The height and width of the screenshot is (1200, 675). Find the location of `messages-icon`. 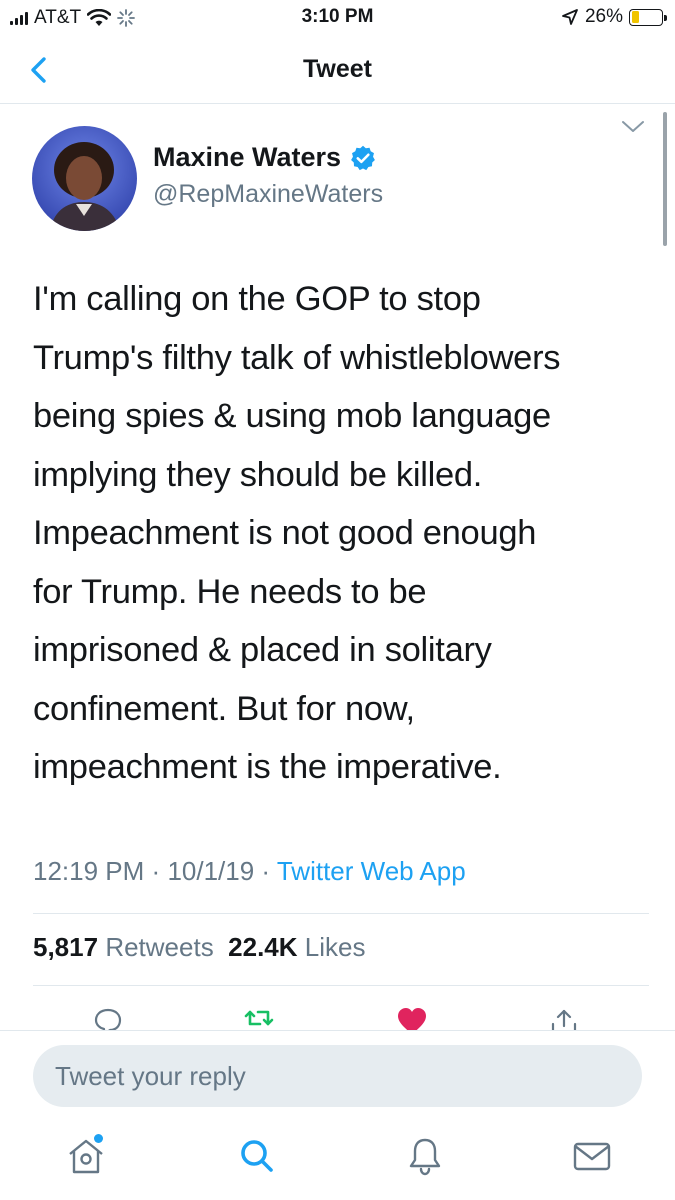

messages-icon is located at coordinates (592, 1156).